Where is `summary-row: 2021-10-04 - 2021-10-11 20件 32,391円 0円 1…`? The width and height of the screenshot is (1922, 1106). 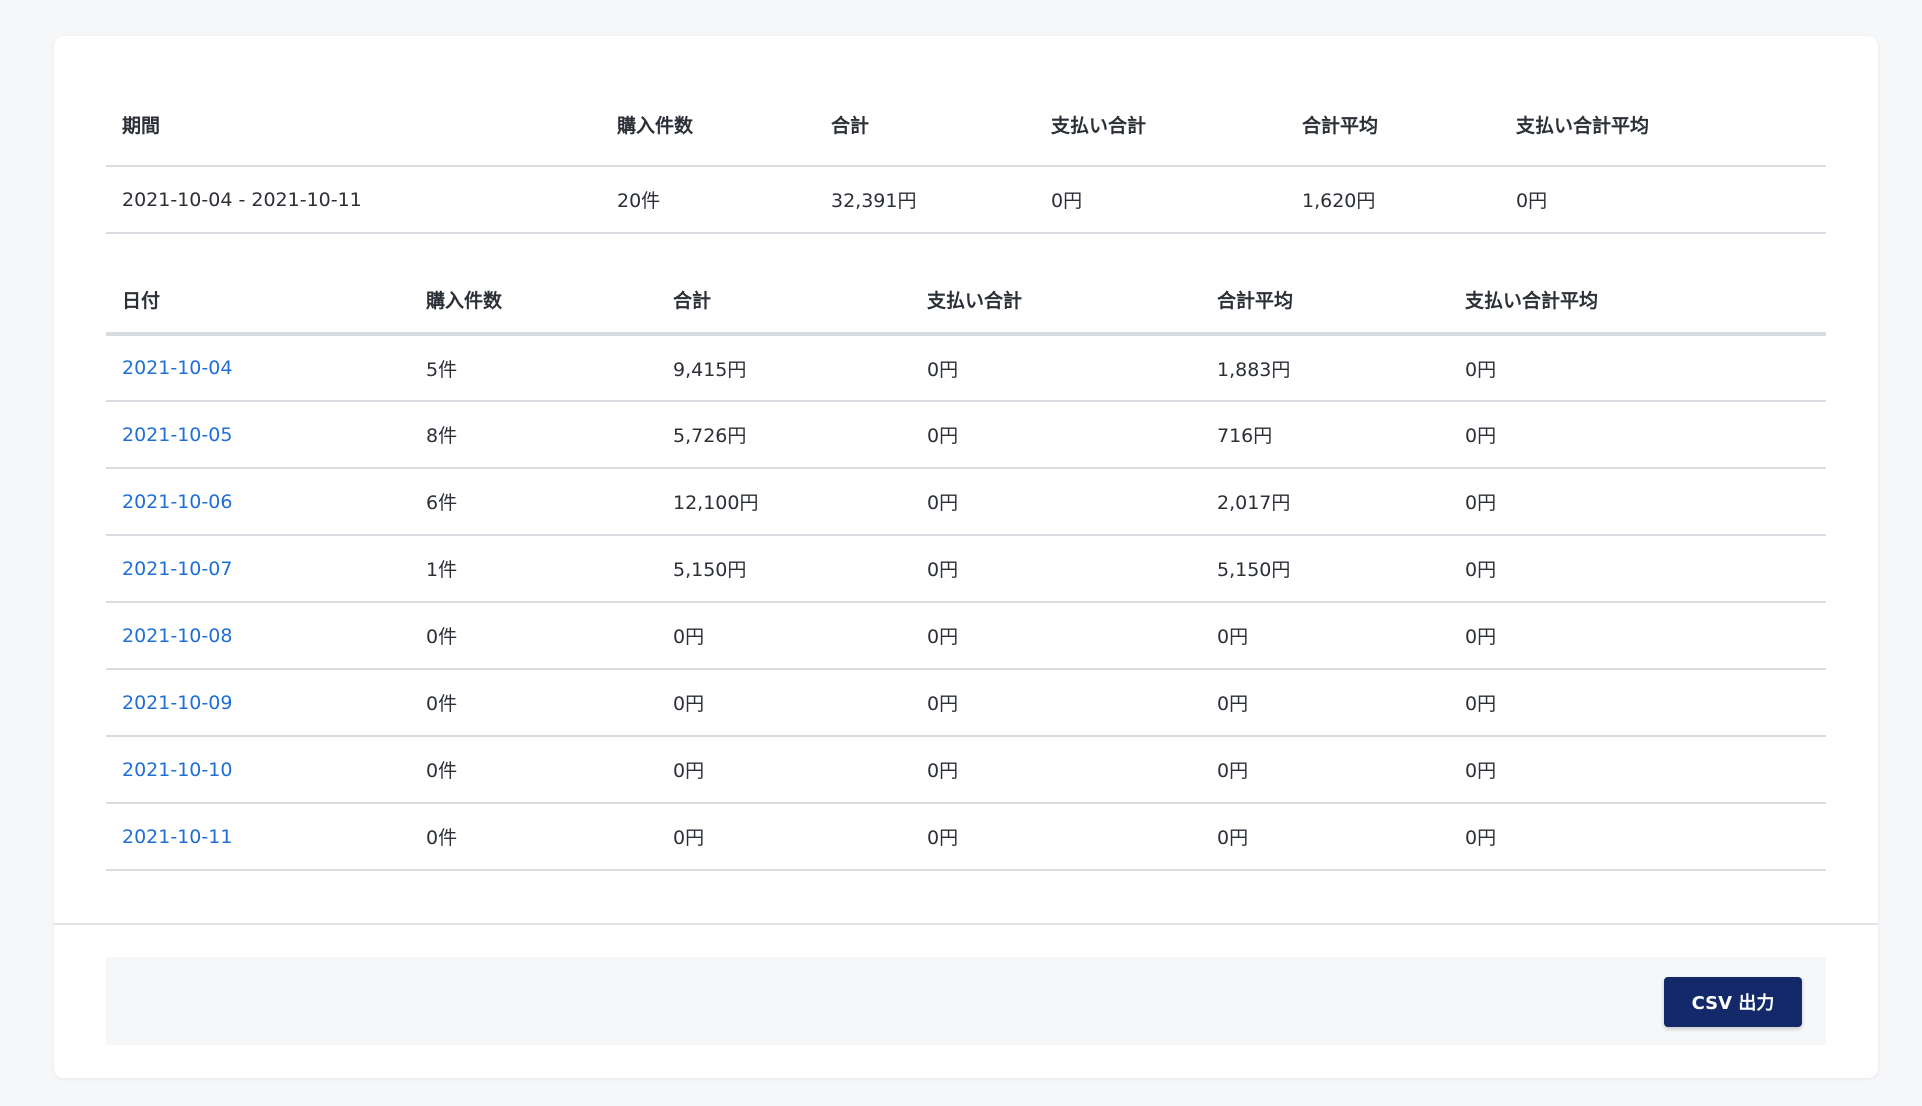 summary-row: 2021-10-04 - 2021-10-11 20件 32,391円 0円 1… is located at coordinates (966, 200).